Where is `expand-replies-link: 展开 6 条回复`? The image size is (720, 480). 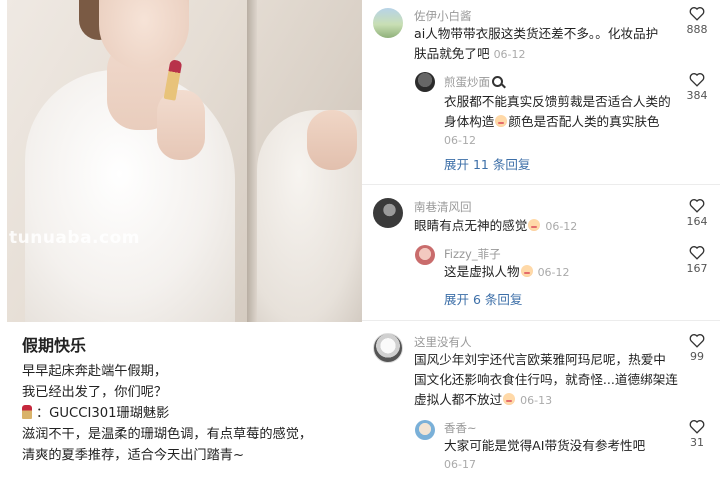 expand-replies-link: 展开 6 条回复 is located at coordinates (483, 298).